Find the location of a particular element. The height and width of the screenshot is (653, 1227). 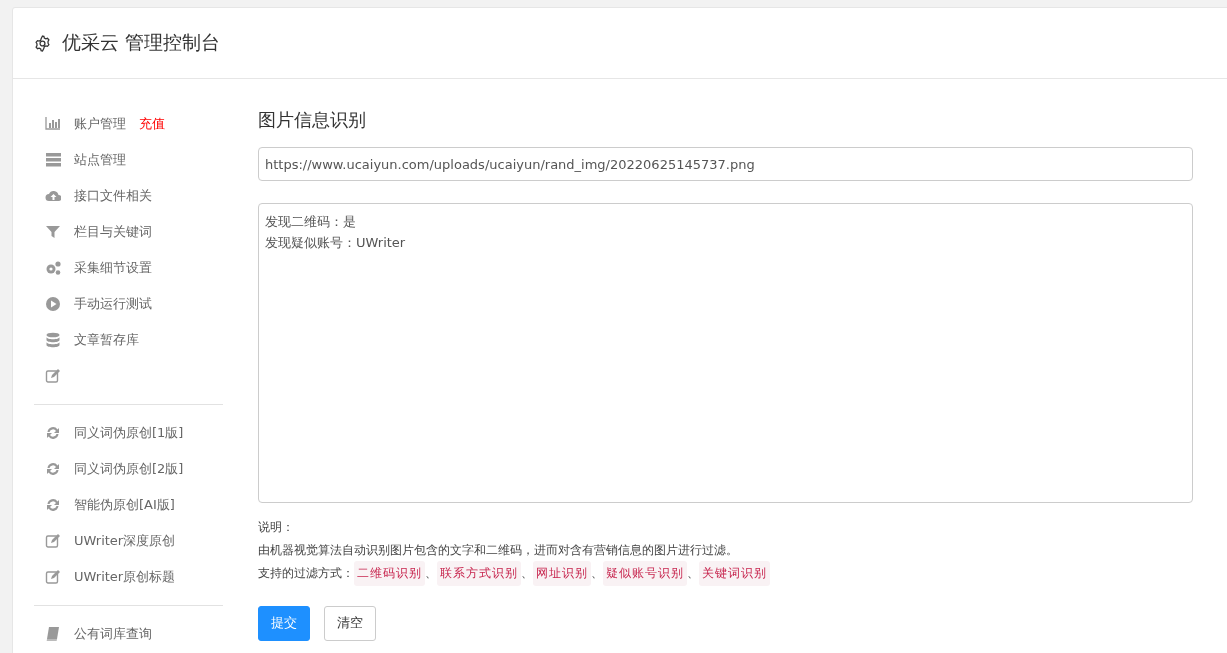

cloud-upload-icon is located at coordinates (53, 196).